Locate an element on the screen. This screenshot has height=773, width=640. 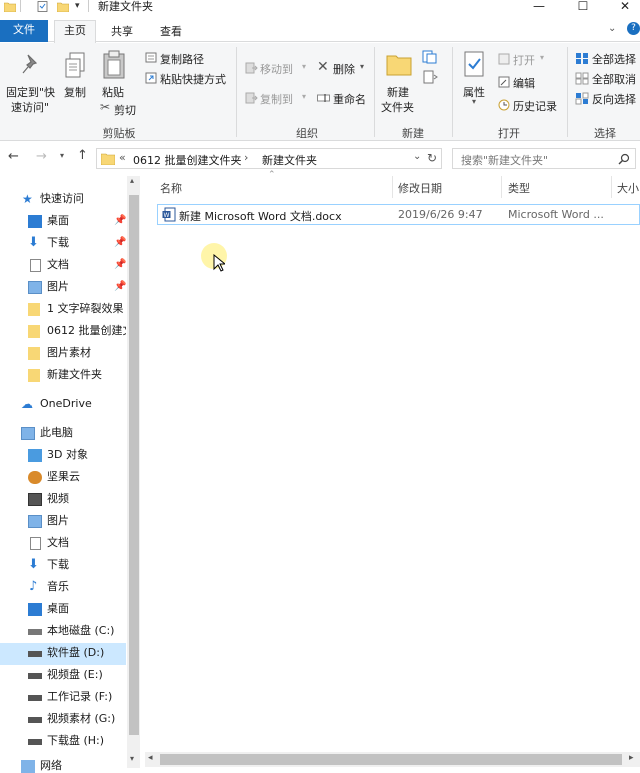
document-icon is located at coordinates (35, 265).